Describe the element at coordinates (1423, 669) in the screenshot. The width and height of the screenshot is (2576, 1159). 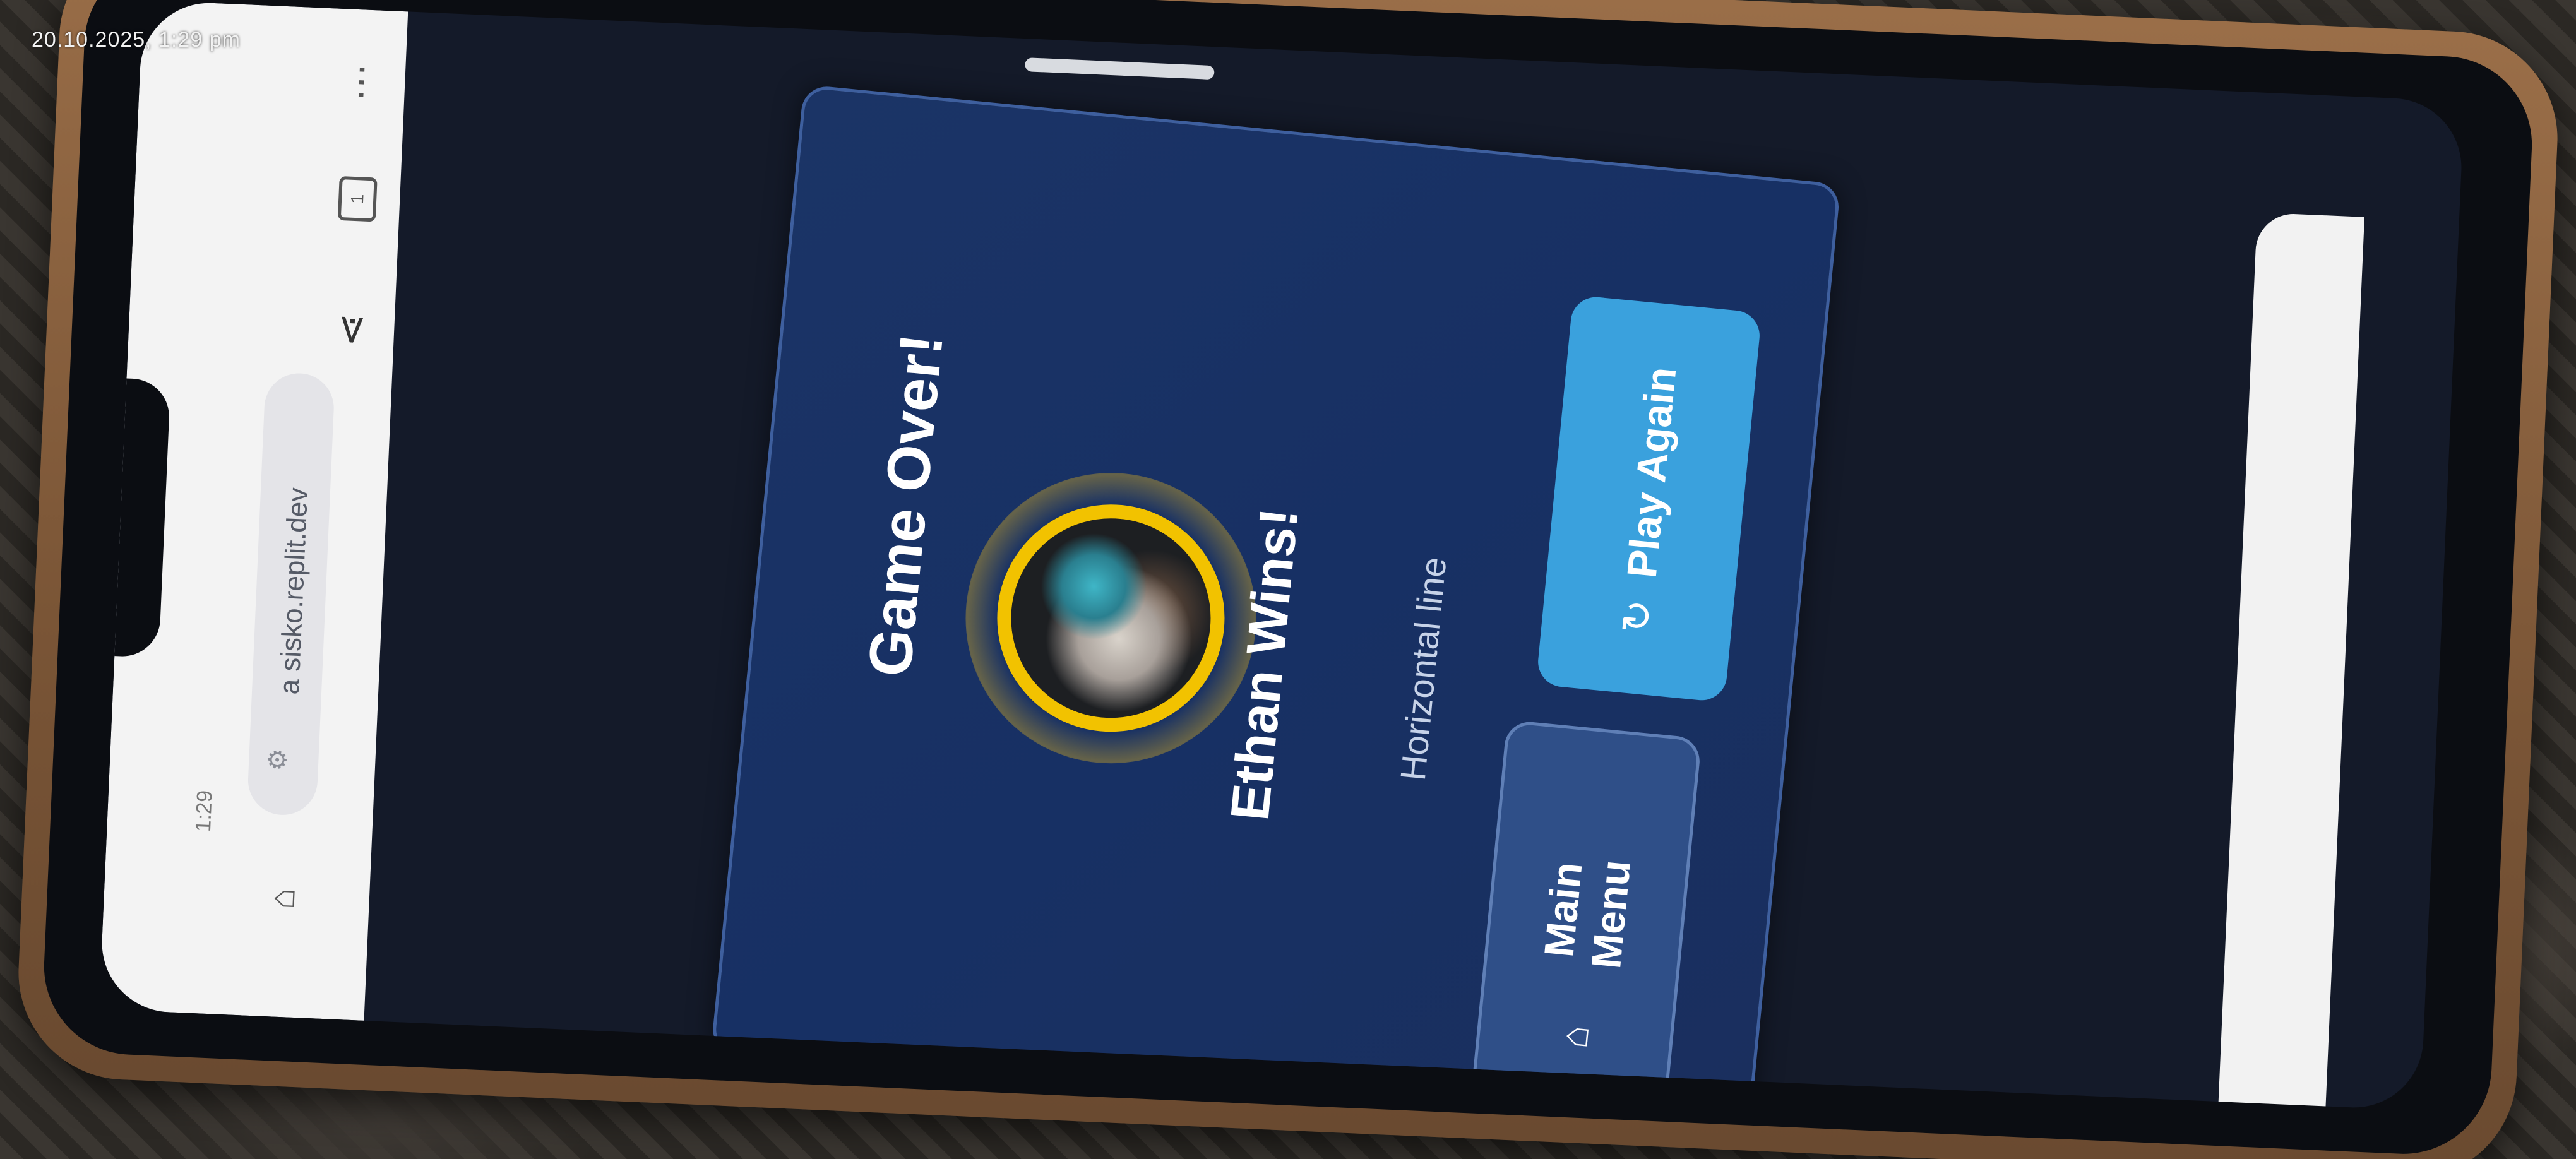
I see `win-condition-text: Horizontal line` at that location.